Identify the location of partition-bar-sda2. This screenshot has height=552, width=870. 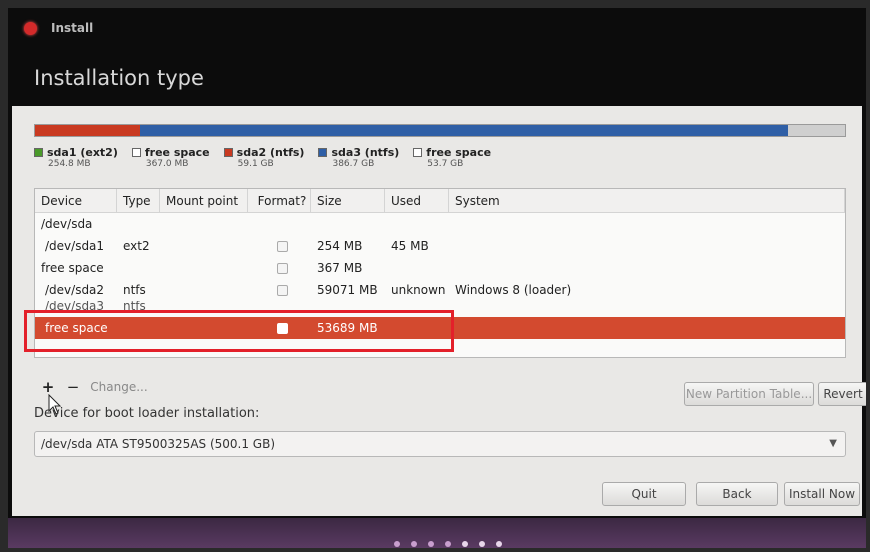
(88, 130).